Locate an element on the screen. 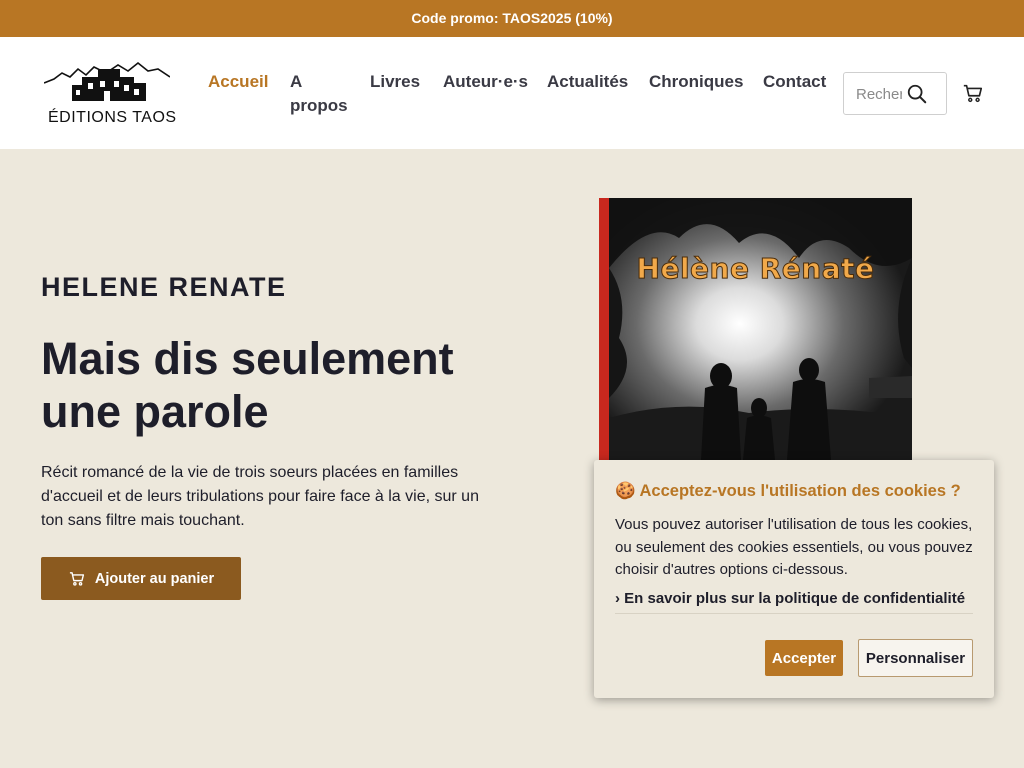  add-to-cart-button: Ajouter au panier is located at coordinates (141, 578).